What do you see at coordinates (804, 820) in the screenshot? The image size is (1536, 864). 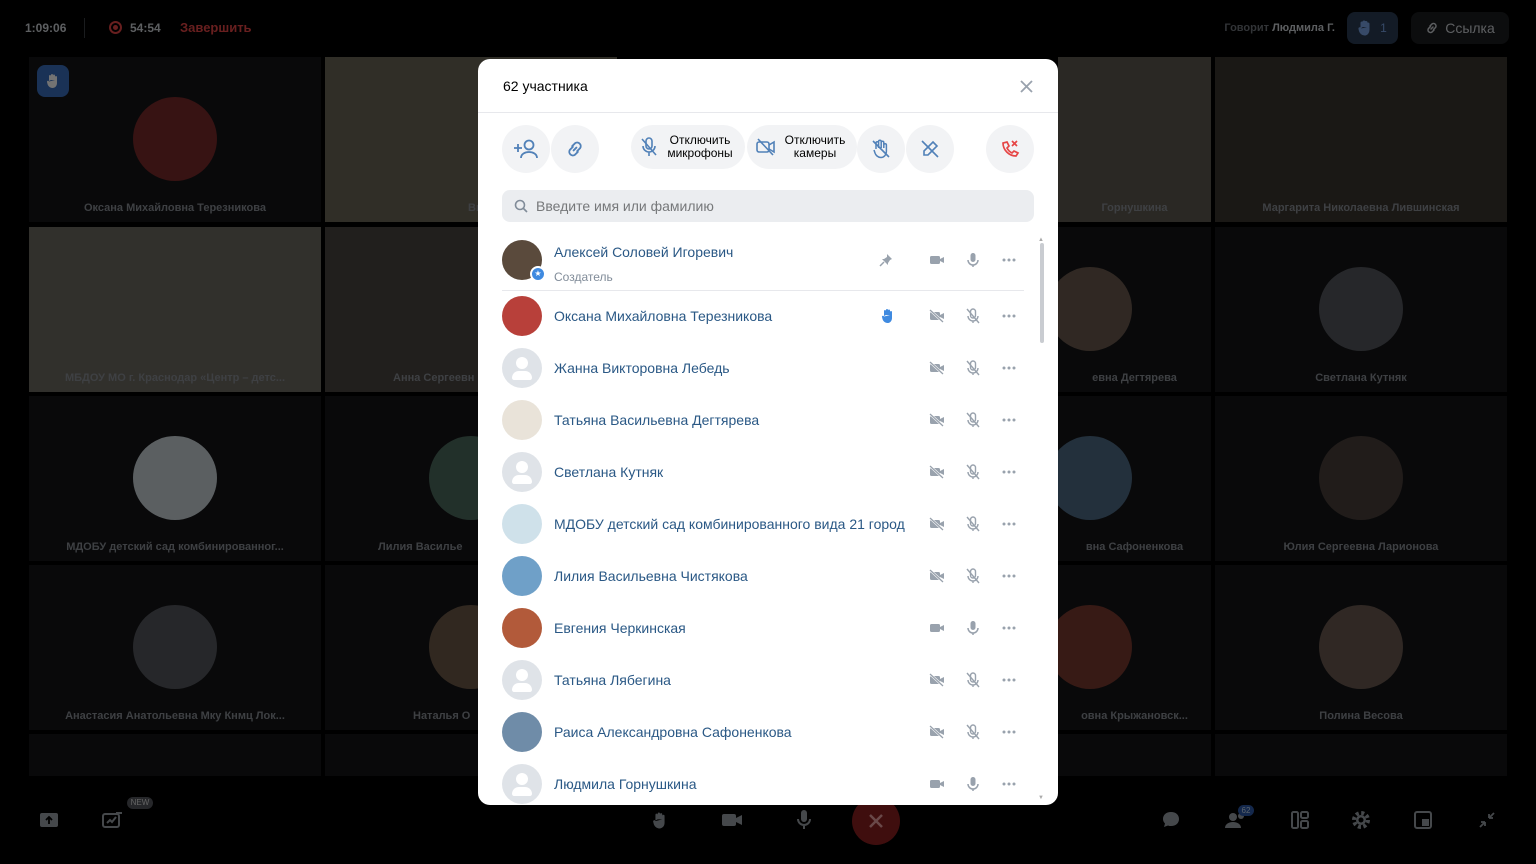 I see `microphone-button` at bounding box center [804, 820].